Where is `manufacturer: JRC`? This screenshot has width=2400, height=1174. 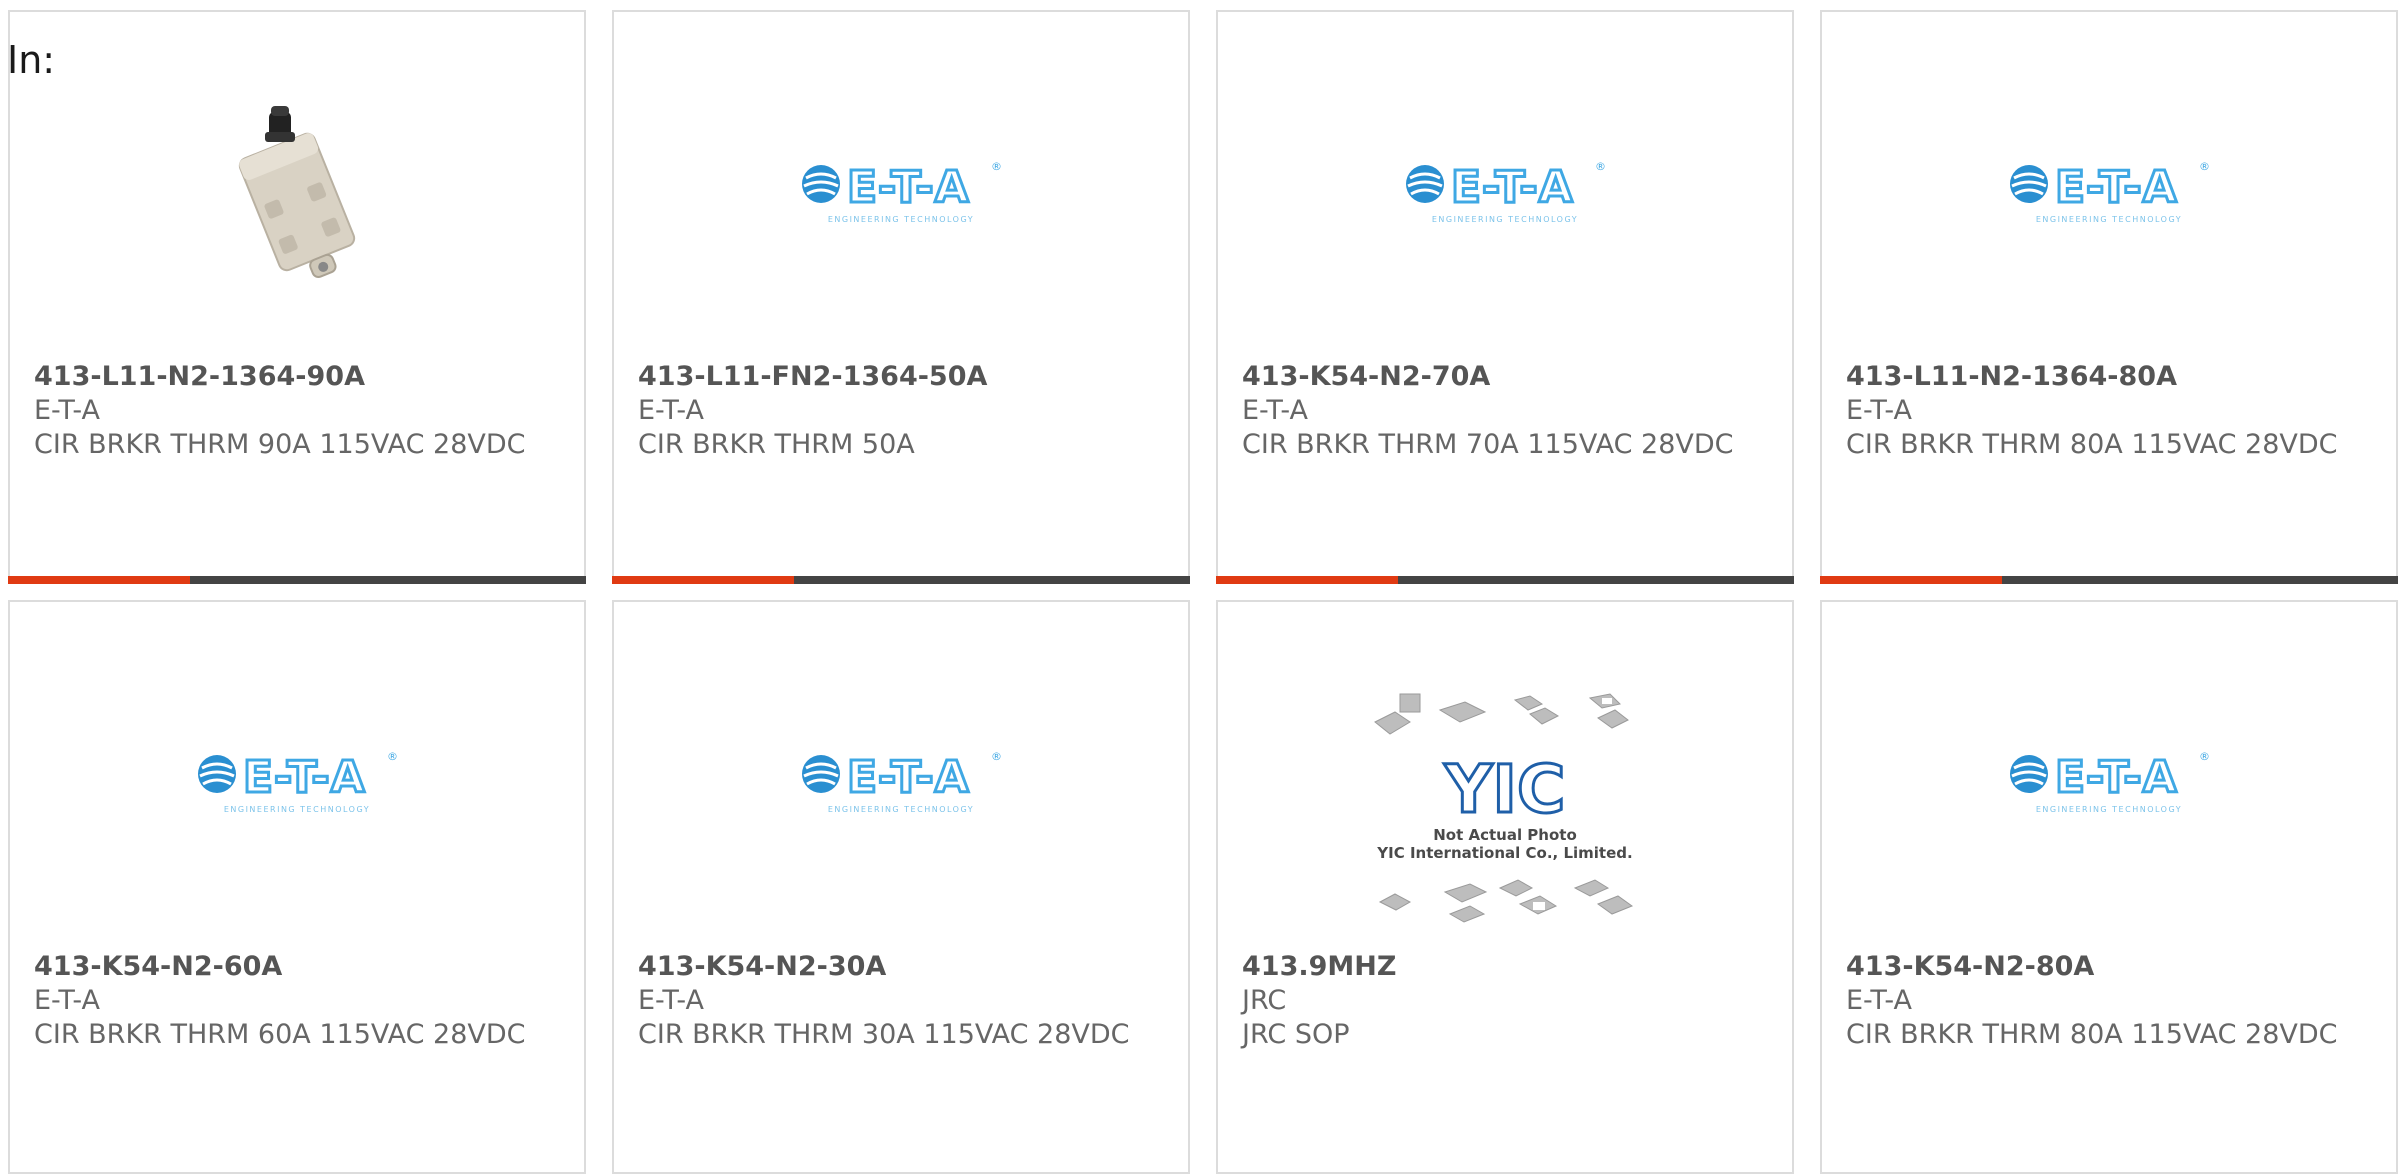
manufacturer: JRC is located at coordinates (1264, 1000).